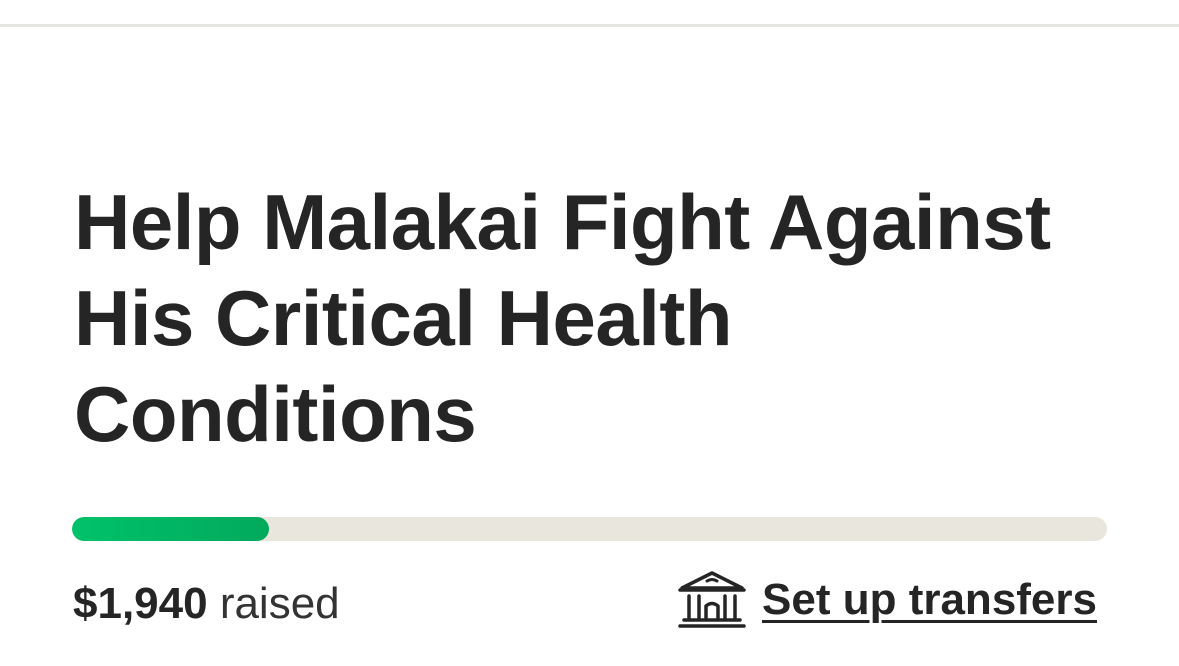 The height and width of the screenshot is (666, 1179). Describe the element at coordinates (279, 603) in the screenshot. I see `amount-raised-label: raised` at that location.